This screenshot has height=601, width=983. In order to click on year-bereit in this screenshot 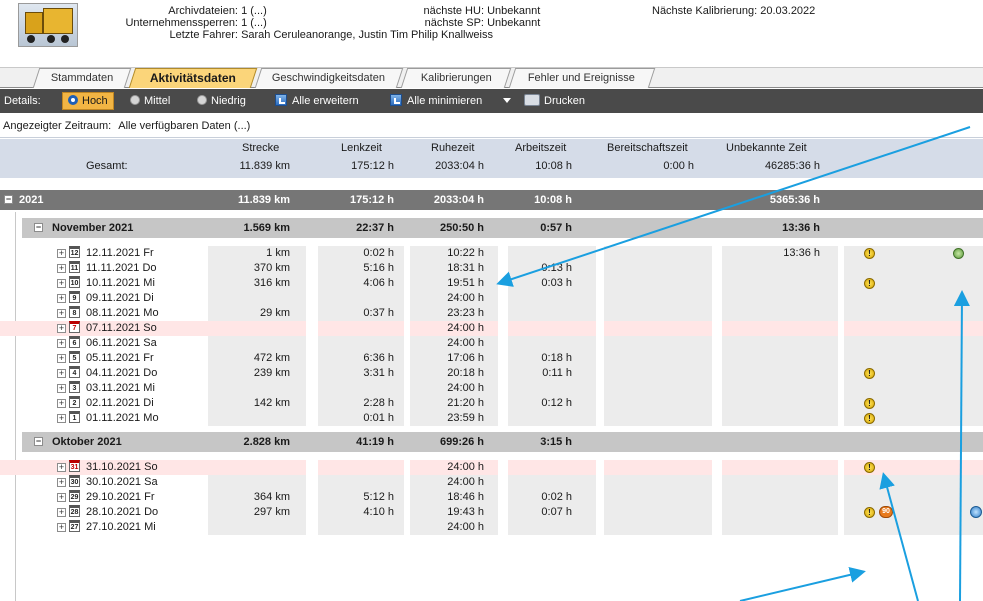, I will do `click(647, 200)`.